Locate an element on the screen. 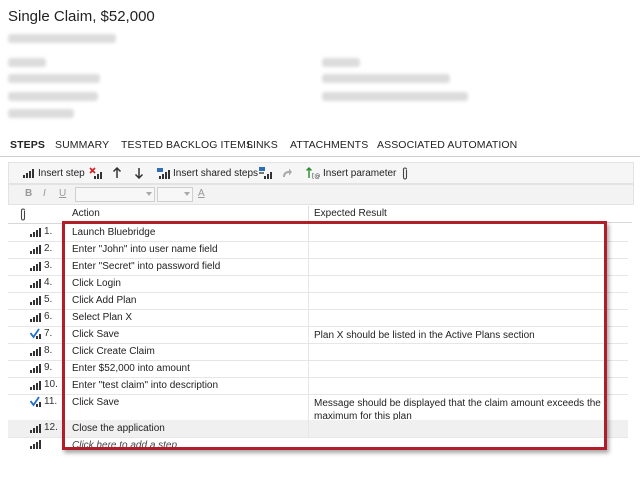  step-number-label: 11. is located at coordinates (51, 401).